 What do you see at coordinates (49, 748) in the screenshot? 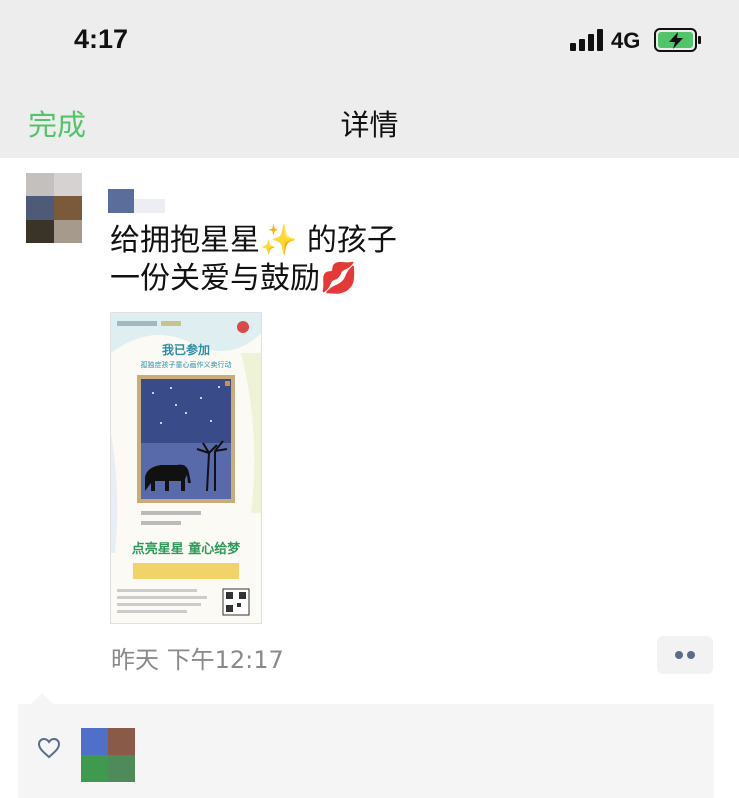
I see `heart-outline-icon` at bounding box center [49, 748].